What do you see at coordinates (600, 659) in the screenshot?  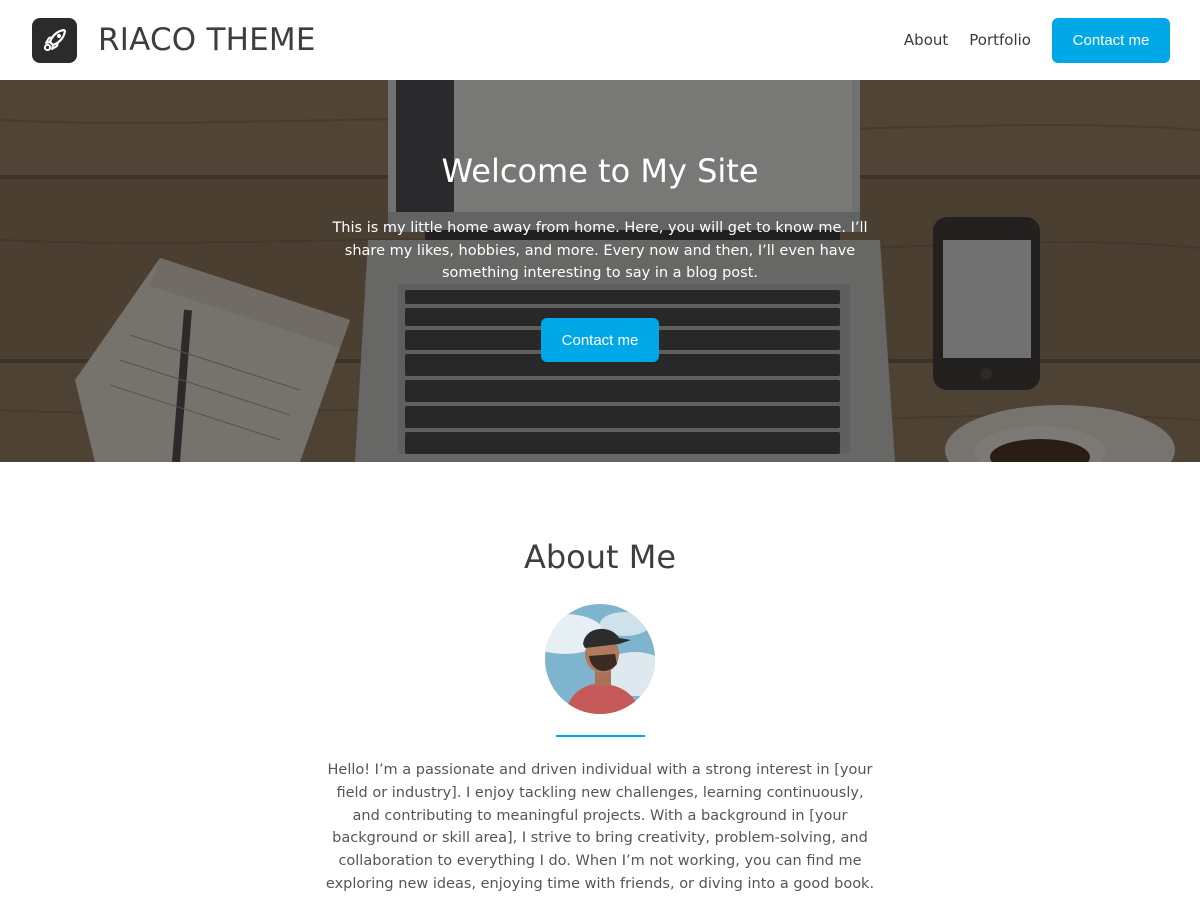 I see `avatar` at bounding box center [600, 659].